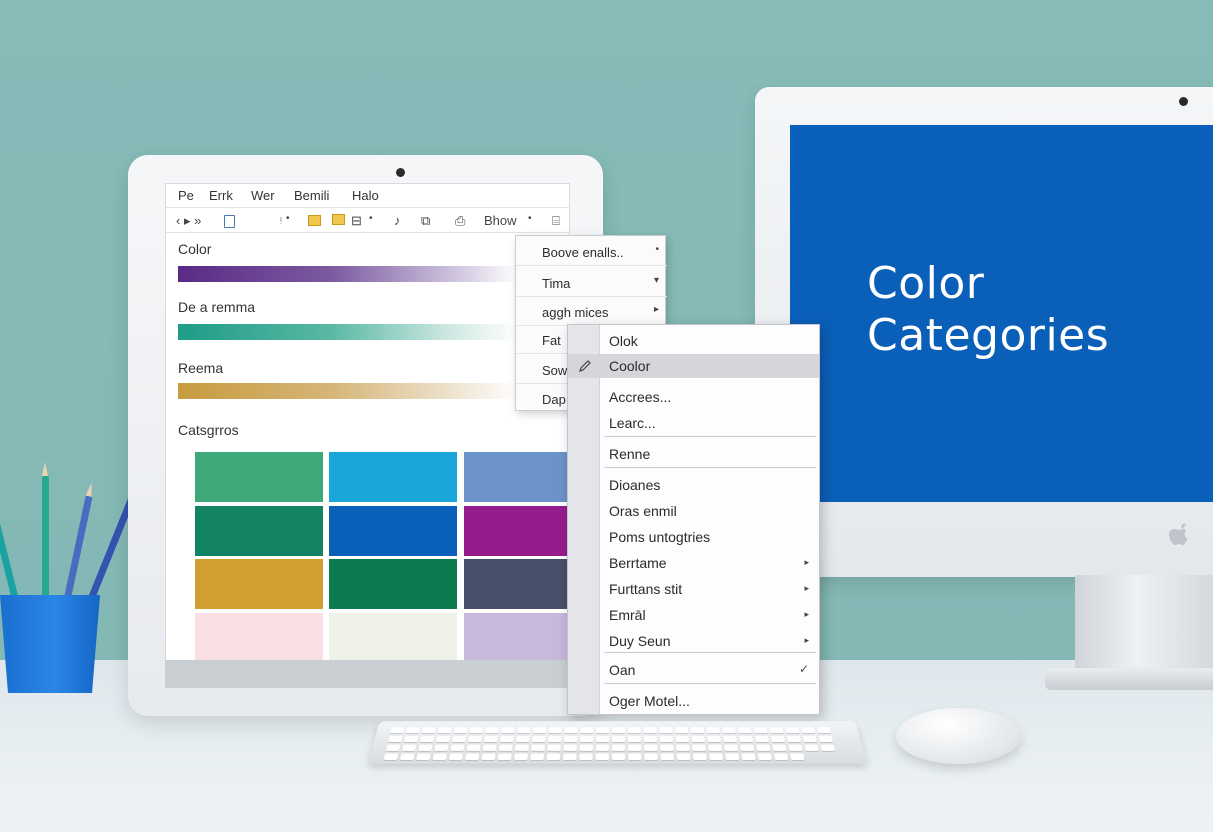 This screenshot has height=832, width=1213. What do you see at coordinates (263, 195) in the screenshot?
I see `menu-item: Wer` at bounding box center [263, 195].